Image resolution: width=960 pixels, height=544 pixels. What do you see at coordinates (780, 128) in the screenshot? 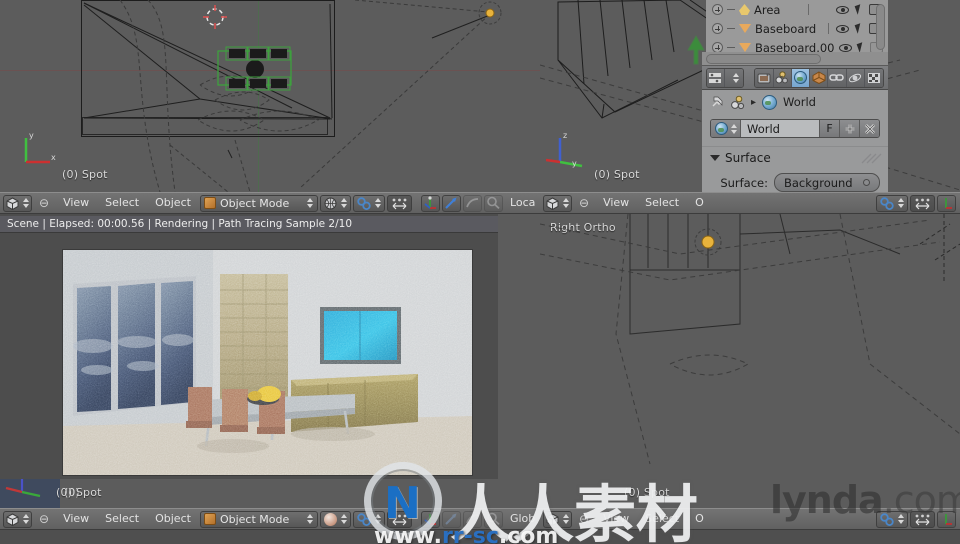
I see `world-name-field: World` at bounding box center [780, 128].